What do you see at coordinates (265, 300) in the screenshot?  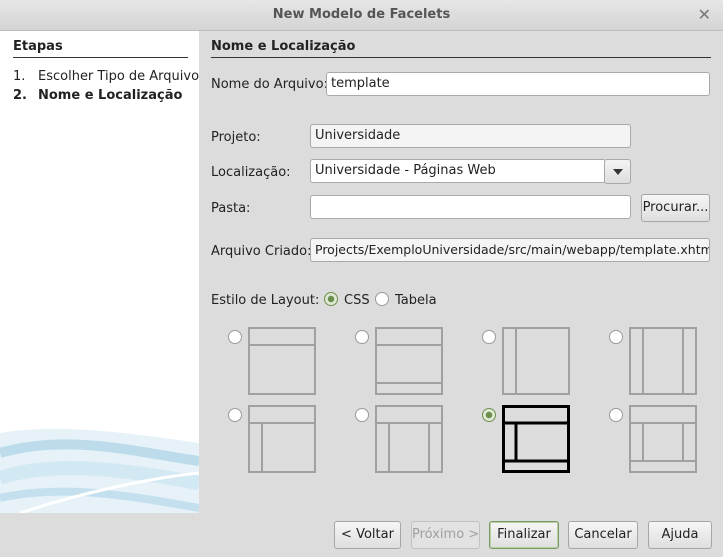 I see `layout-style-label: Estilo de Layout:` at bounding box center [265, 300].